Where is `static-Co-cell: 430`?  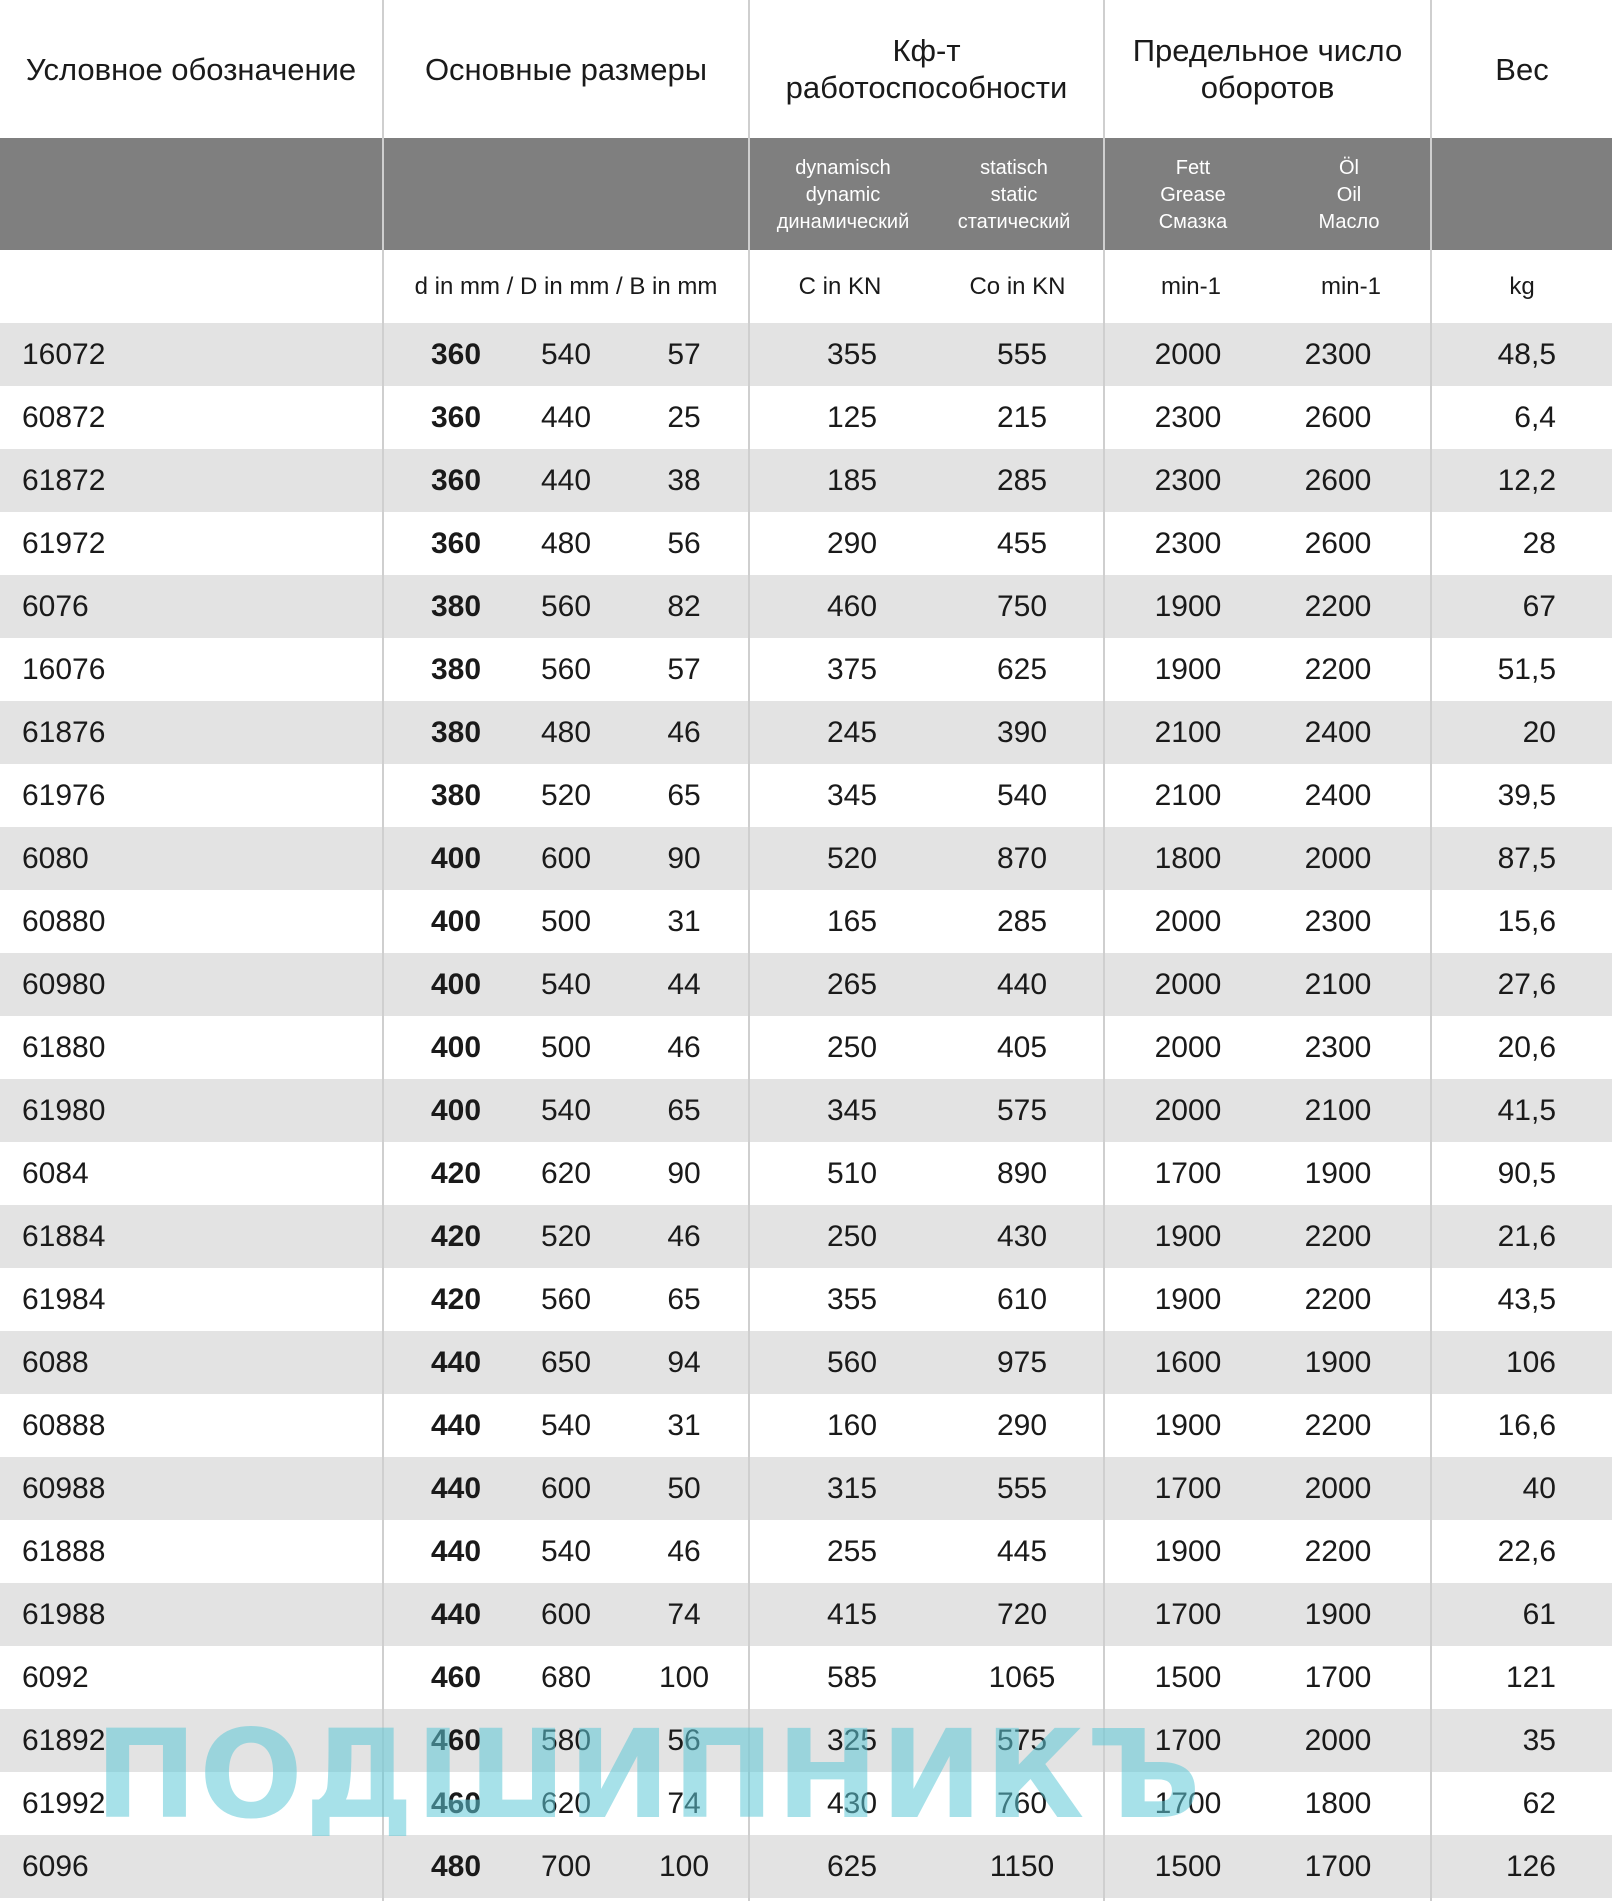
static-Co-cell: 430 is located at coordinates (1022, 1236).